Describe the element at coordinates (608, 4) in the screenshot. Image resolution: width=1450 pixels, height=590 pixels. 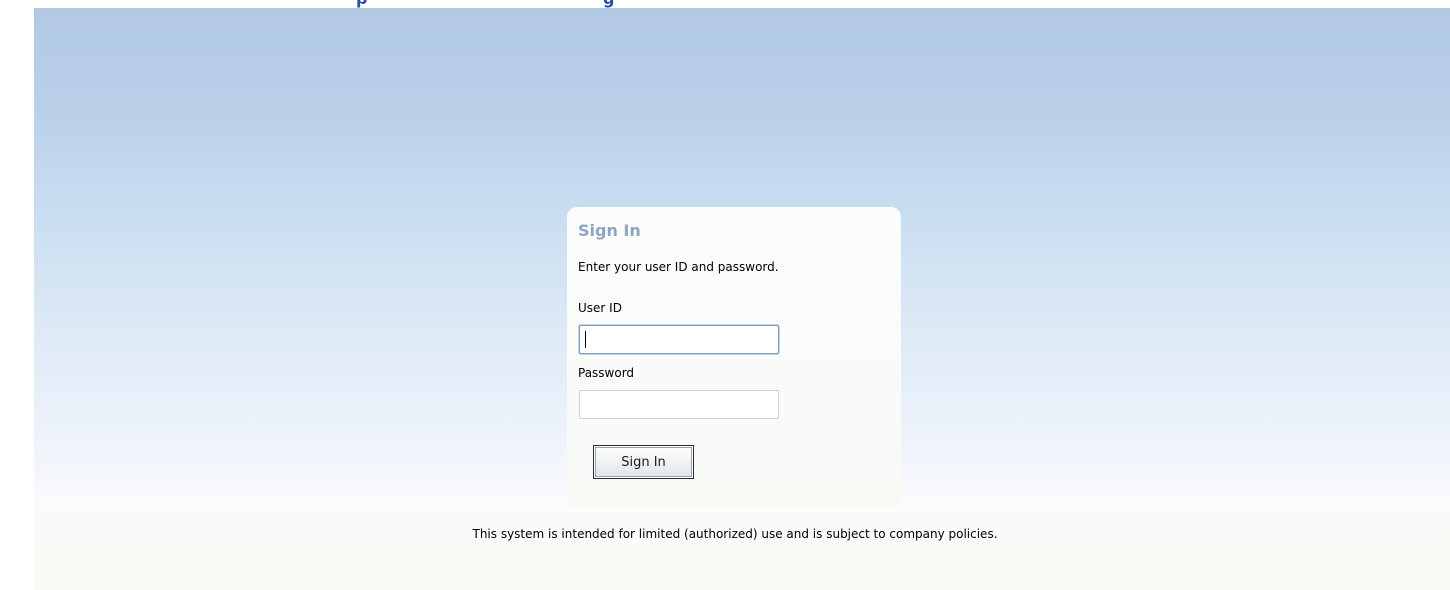
I see `header-title-fragment-right: g` at that location.